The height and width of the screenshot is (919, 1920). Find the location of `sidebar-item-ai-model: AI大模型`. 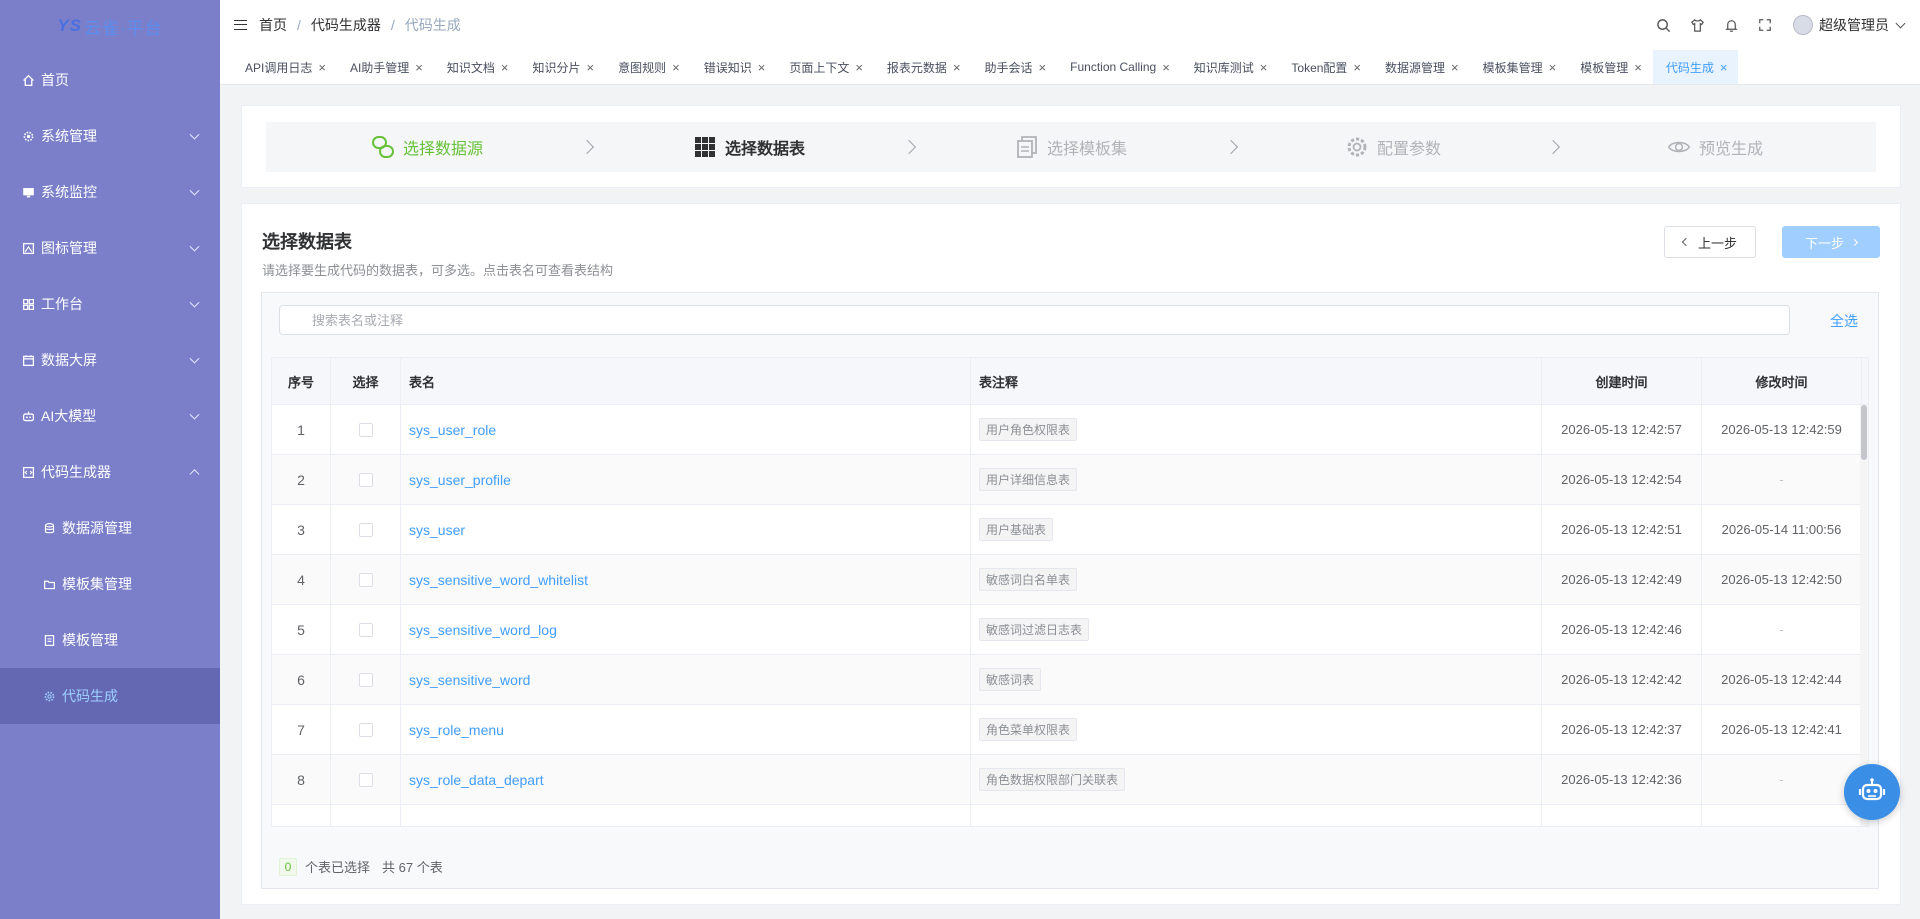

sidebar-item-ai-model: AI大模型 is located at coordinates (110, 416).